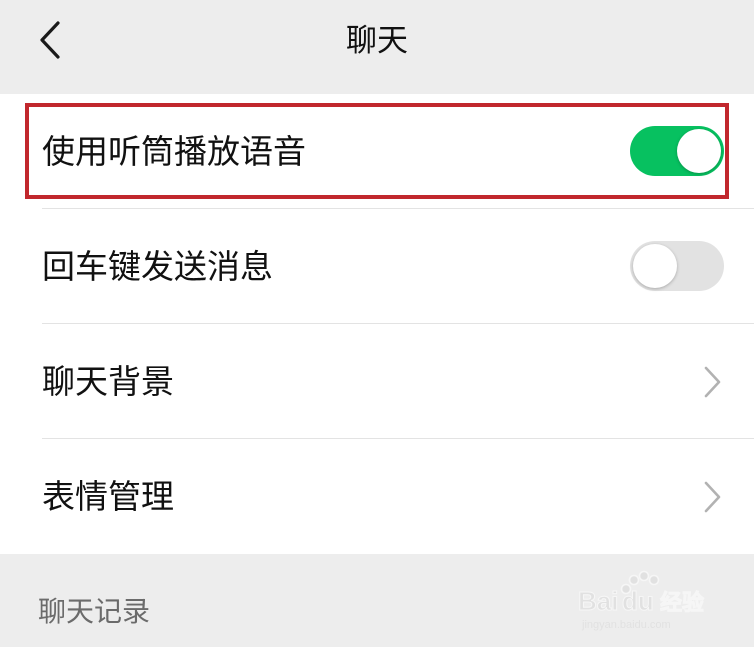  I want to click on earpiece-playback-toggle, so click(677, 151).